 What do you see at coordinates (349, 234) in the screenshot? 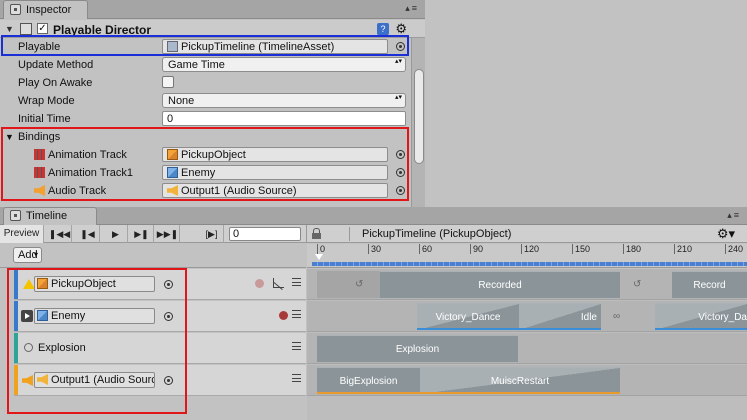
I see `separator` at bounding box center [349, 234].